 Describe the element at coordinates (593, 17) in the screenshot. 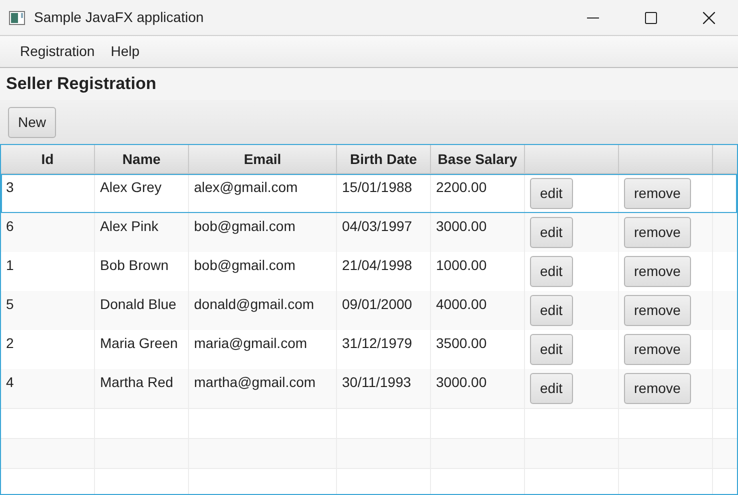

I see `minimize-icon` at that location.